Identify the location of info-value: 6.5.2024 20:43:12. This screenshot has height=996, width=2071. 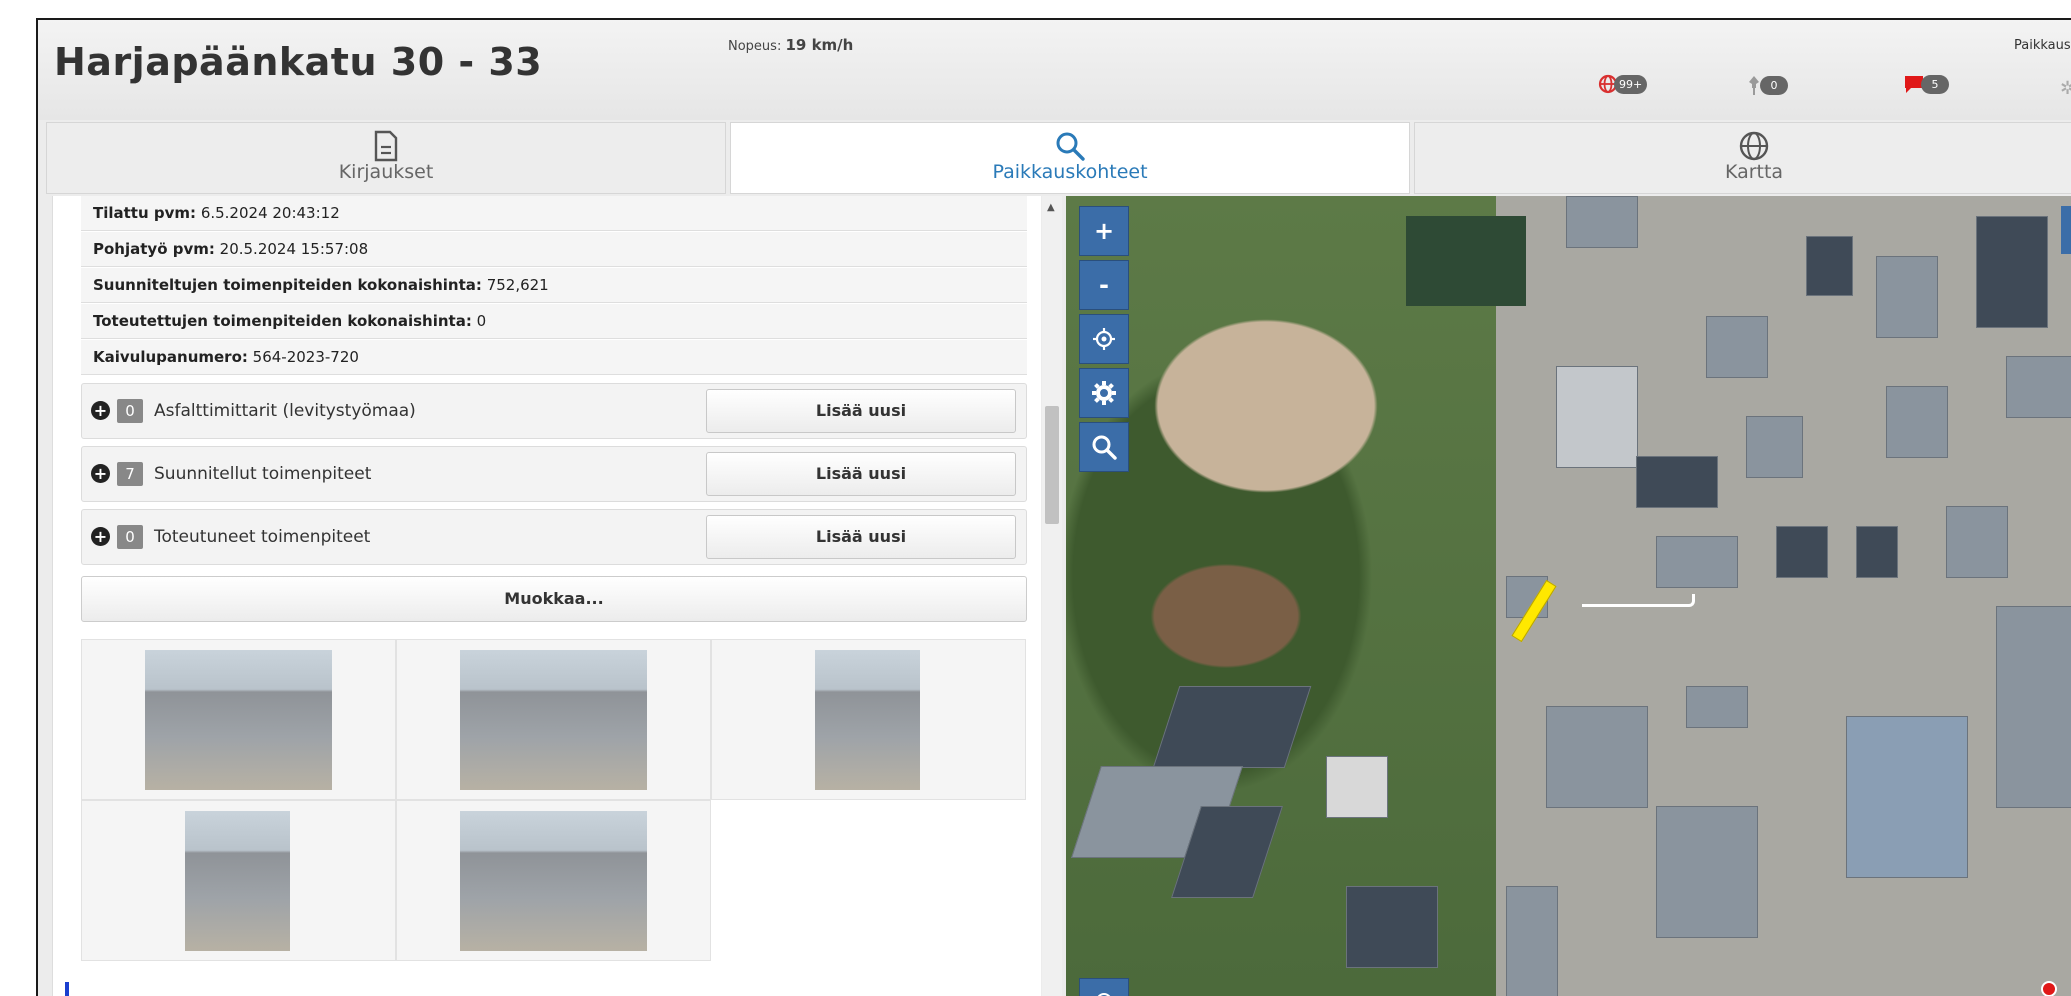
(270, 213).